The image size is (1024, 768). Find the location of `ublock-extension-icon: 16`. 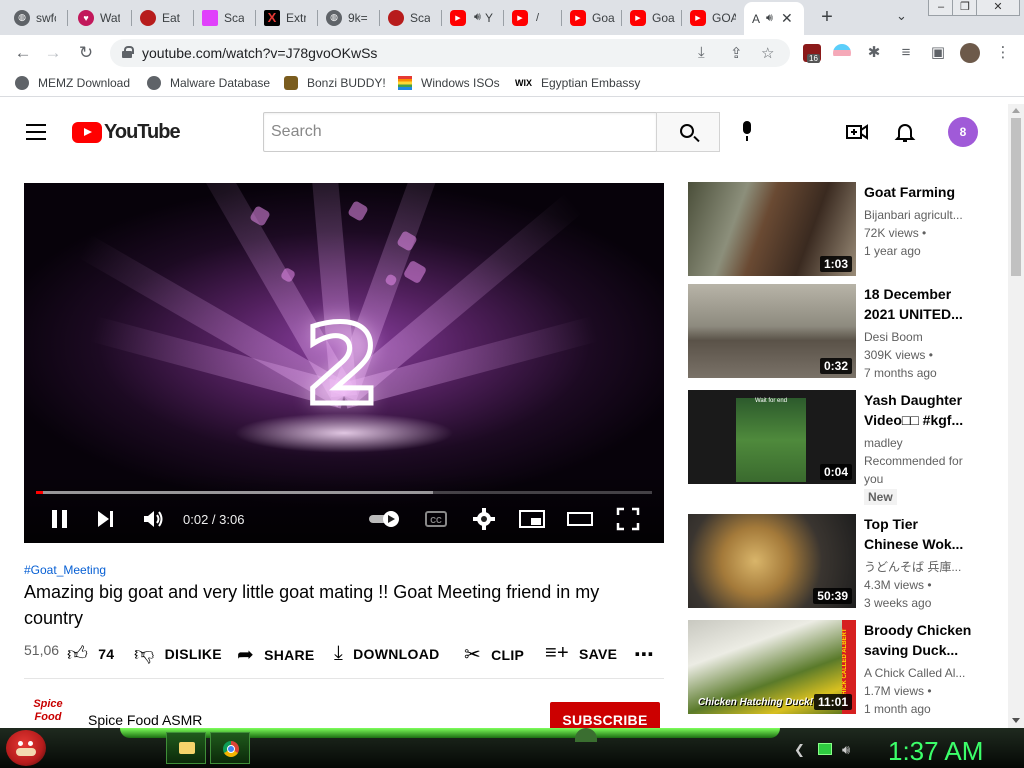

ublock-extension-icon: 16 is located at coordinates (812, 53).